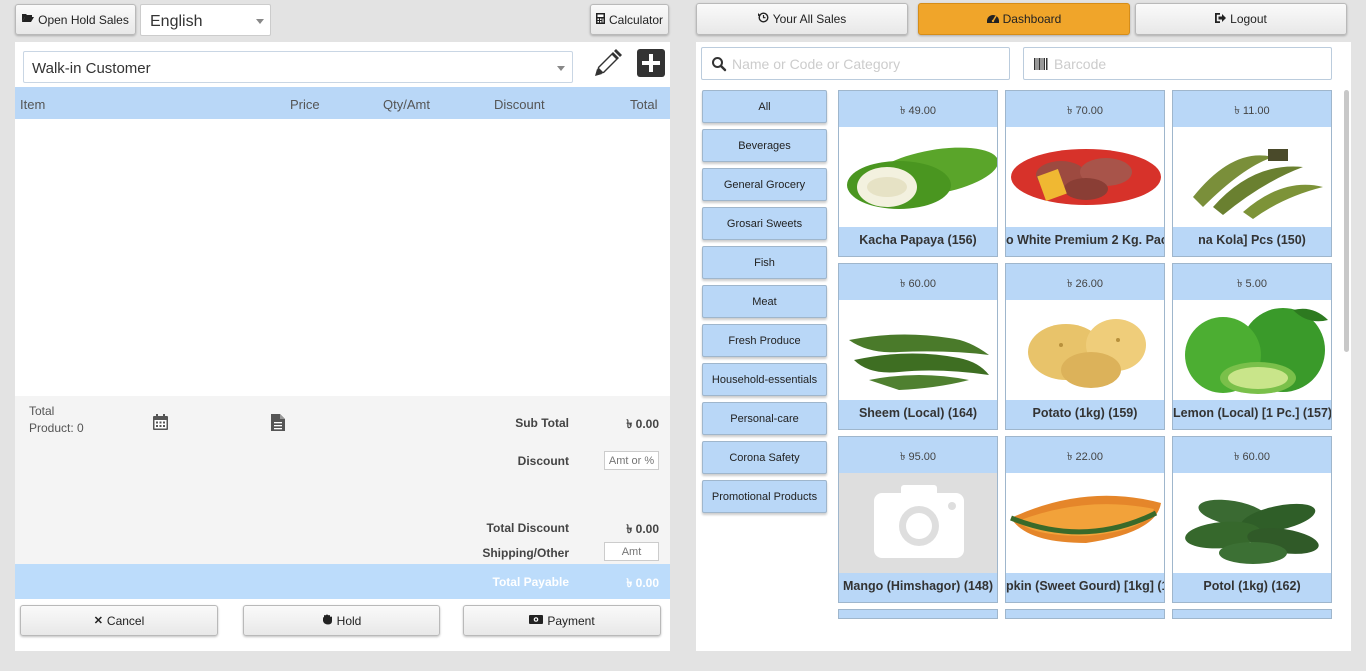 This screenshot has height=671, width=1366. What do you see at coordinates (1041, 64) in the screenshot?
I see `barcode-icon` at bounding box center [1041, 64].